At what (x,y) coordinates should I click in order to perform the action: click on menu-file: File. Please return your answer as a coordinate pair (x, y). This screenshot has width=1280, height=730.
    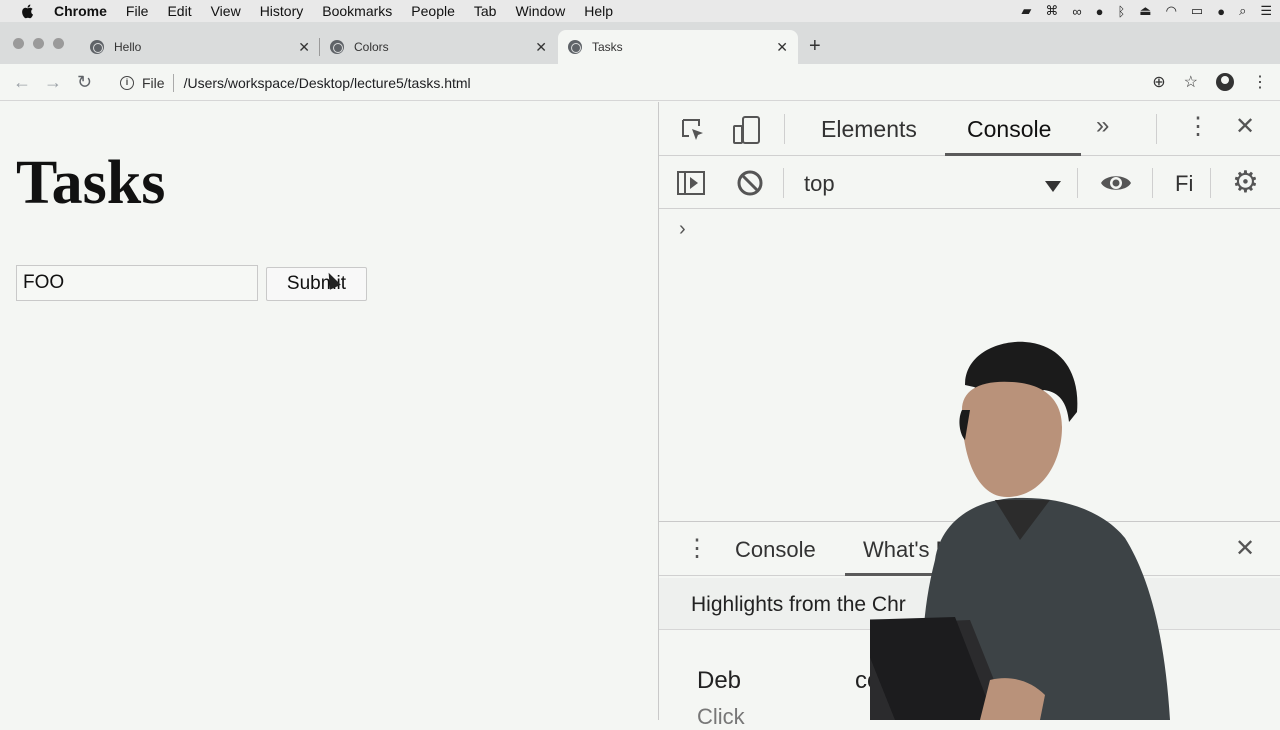
    Looking at the image, I should click on (137, 11).